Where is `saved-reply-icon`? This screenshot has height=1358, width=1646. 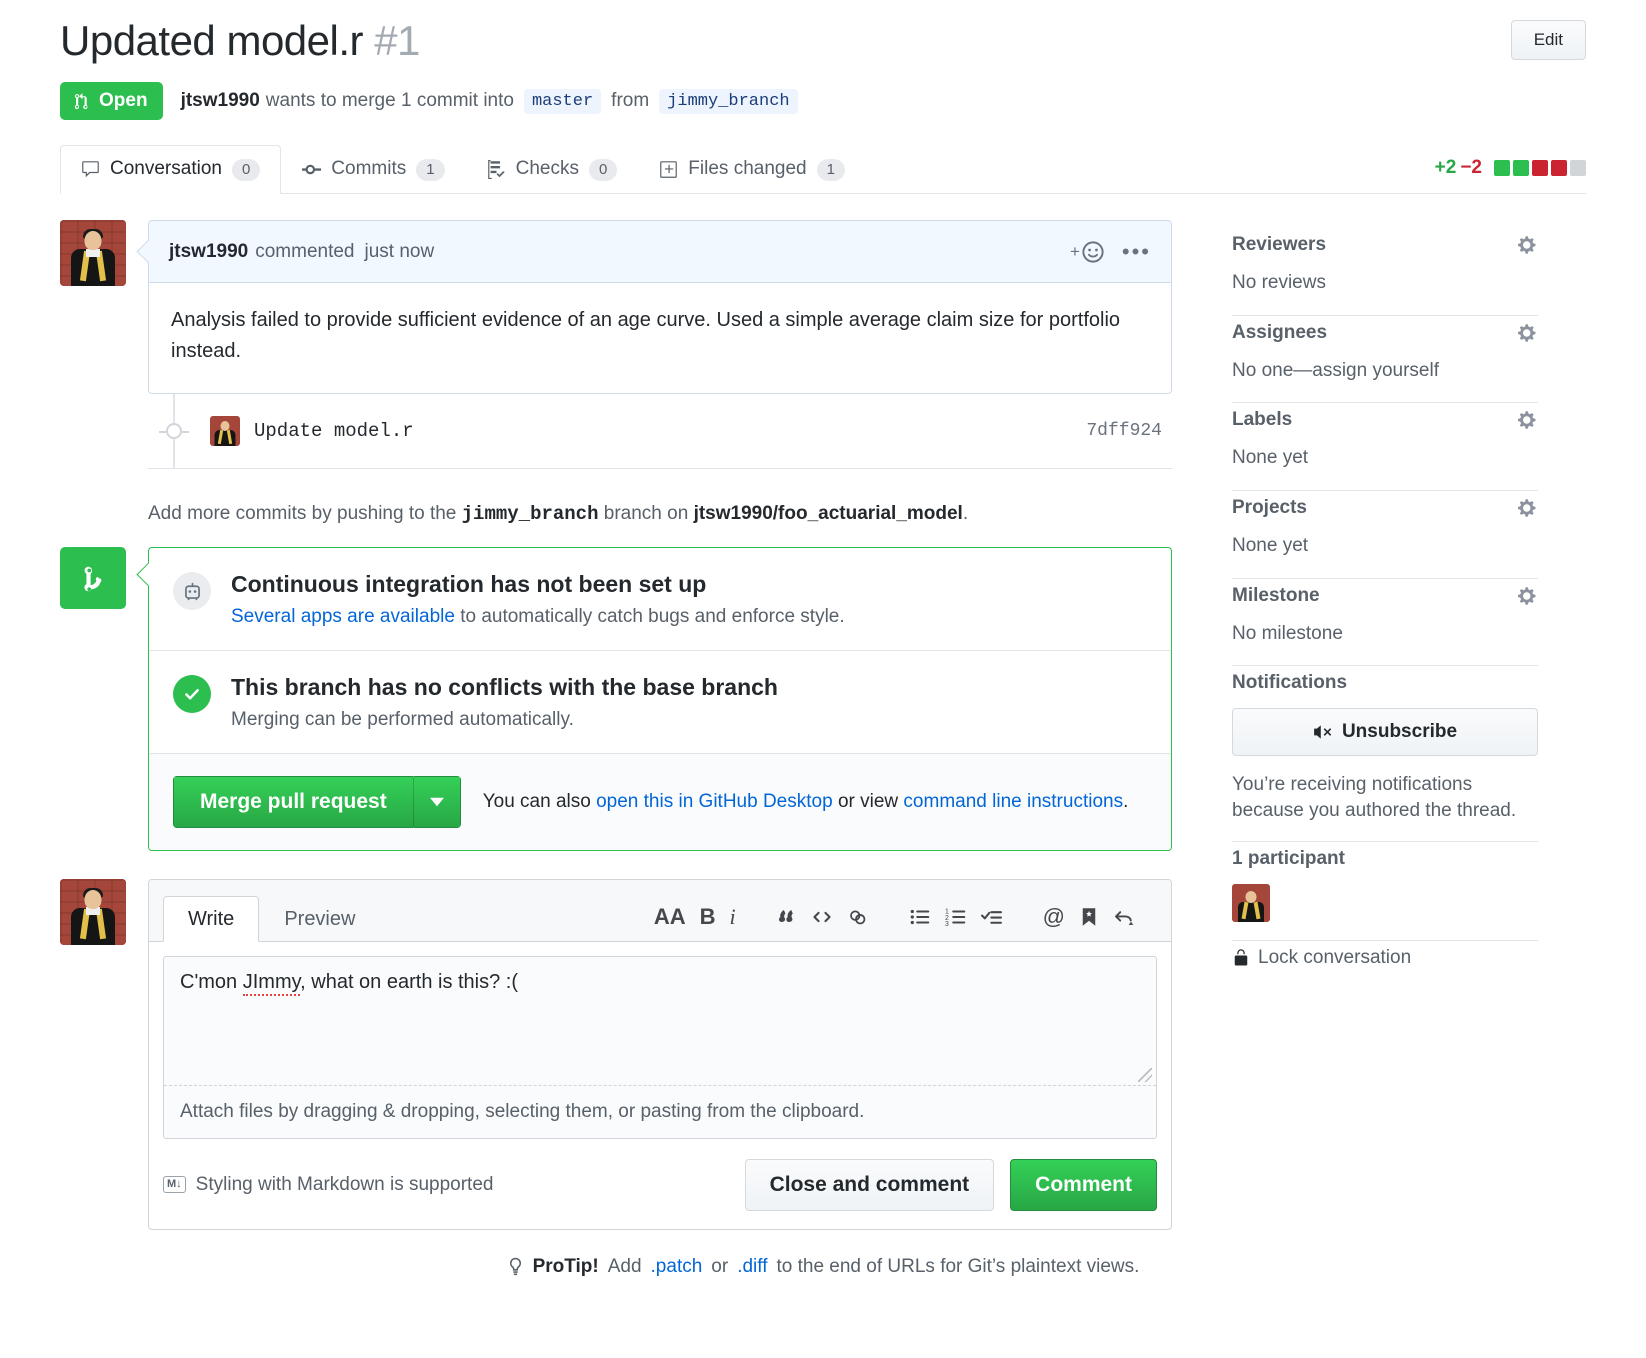 saved-reply-icon is located at coordinates (1089, 917).